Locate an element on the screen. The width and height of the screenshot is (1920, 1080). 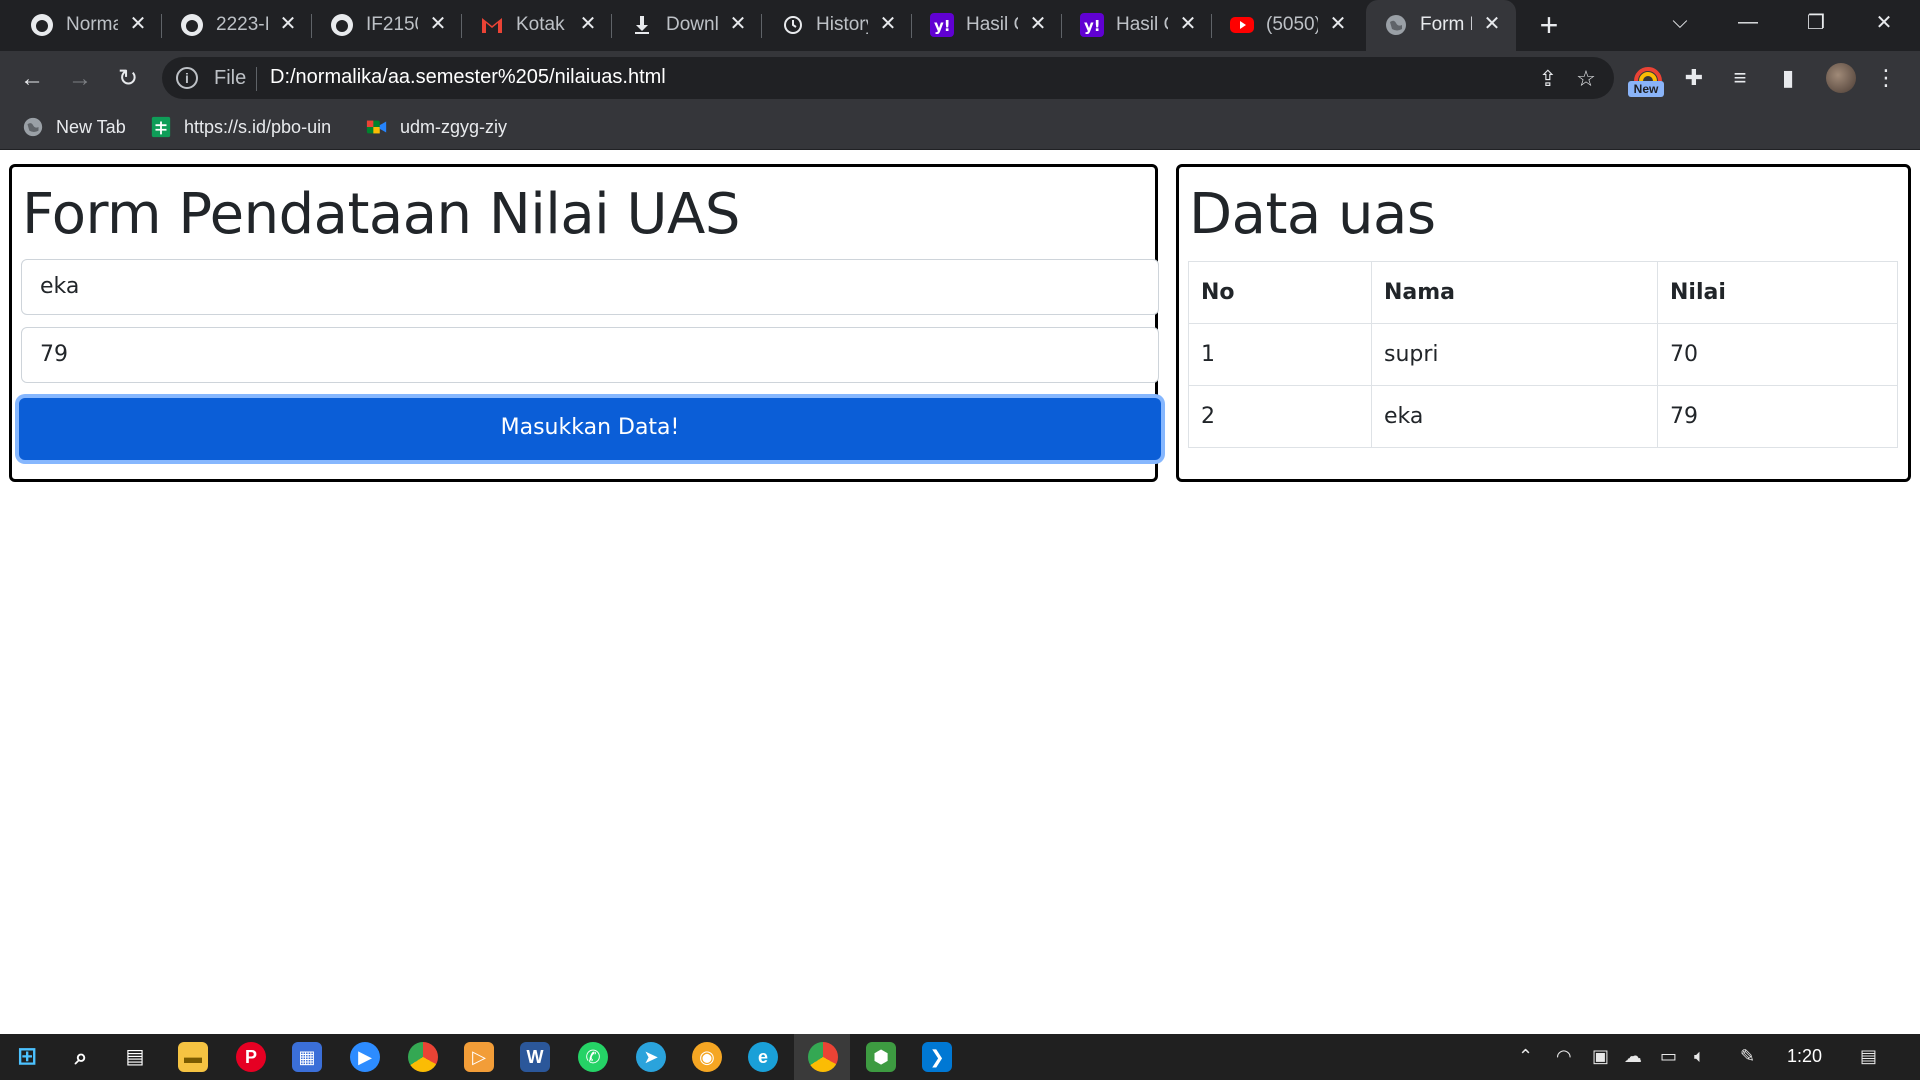
puzzle-extensions-icon: ✚ is located at coordinates (1694, 79).